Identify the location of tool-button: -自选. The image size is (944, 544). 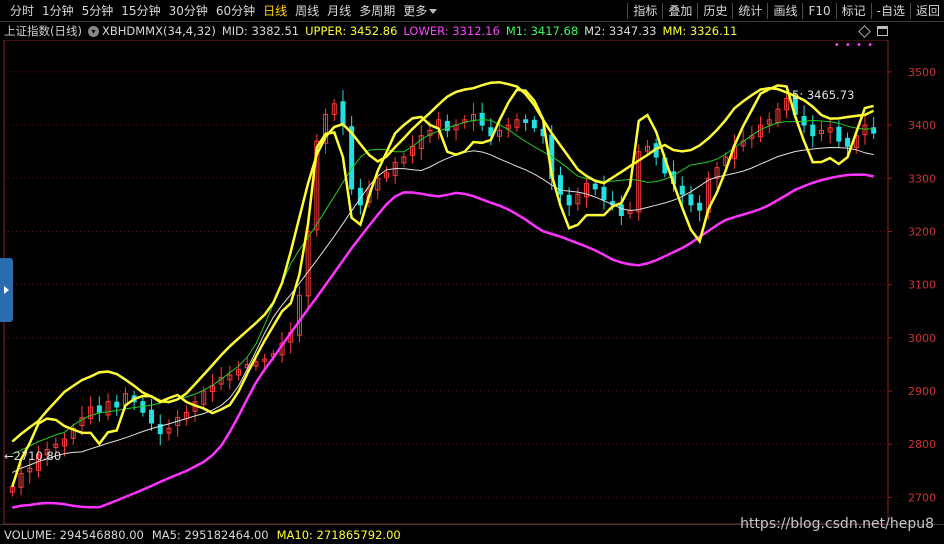
(891, 11).